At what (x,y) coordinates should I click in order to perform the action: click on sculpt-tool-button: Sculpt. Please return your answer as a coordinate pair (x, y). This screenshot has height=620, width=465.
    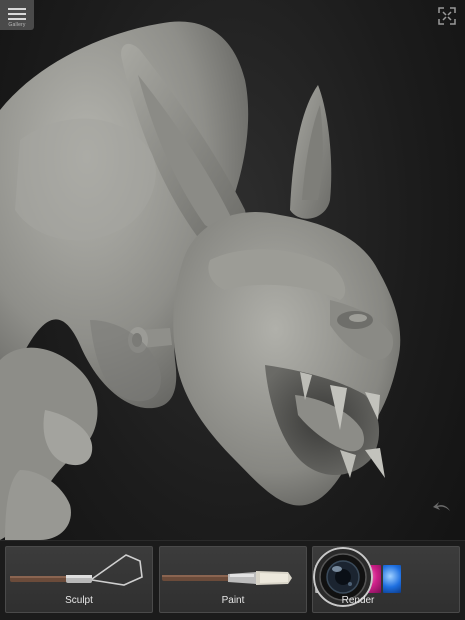
    Looking at the image, I should click on (79, 579).